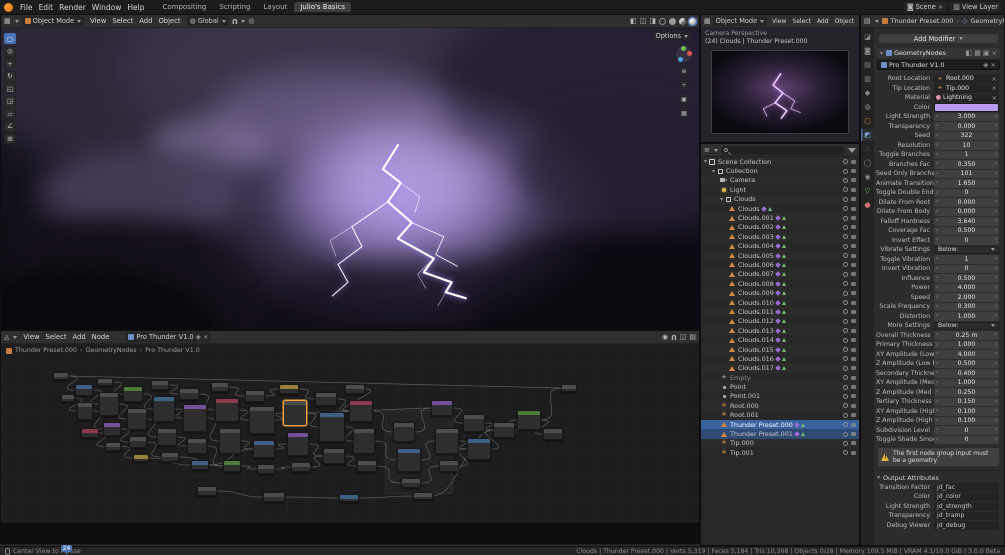 This screenshot has width=1005, height=555. Describe the element at coordinates (969, 53) in the screenshot. I see `edit-mode-toggle-icon: ◧` at that location.